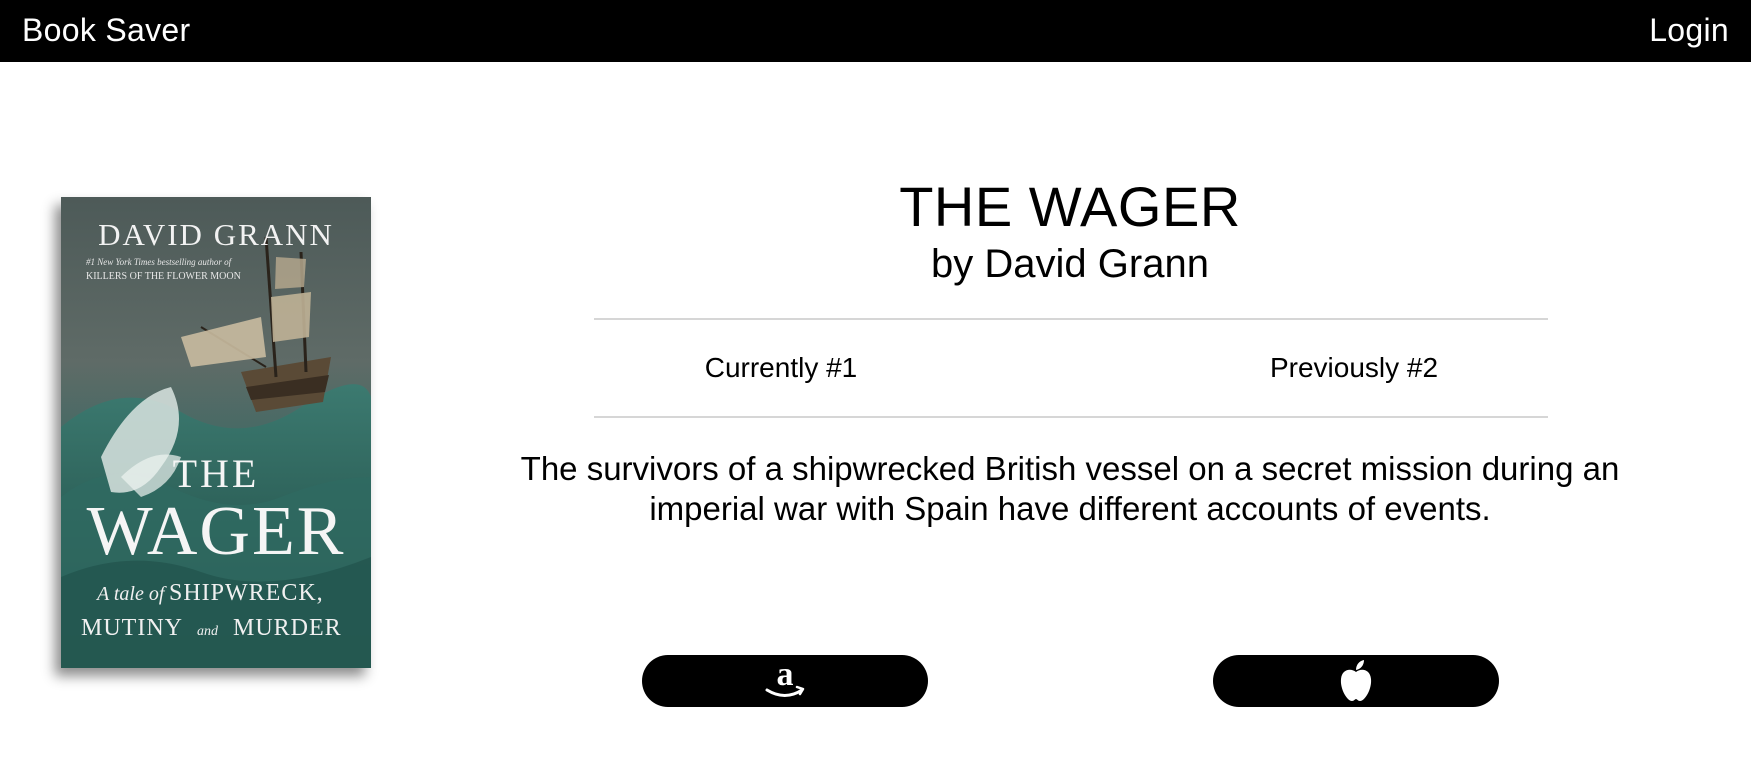 Image resolution: width=1751 pixels, height=782 pixels. What do you see at coordinates (216, 473) in the screenshot?
I see `cover-title-line-1: THE` at bounding box center [216, 473].